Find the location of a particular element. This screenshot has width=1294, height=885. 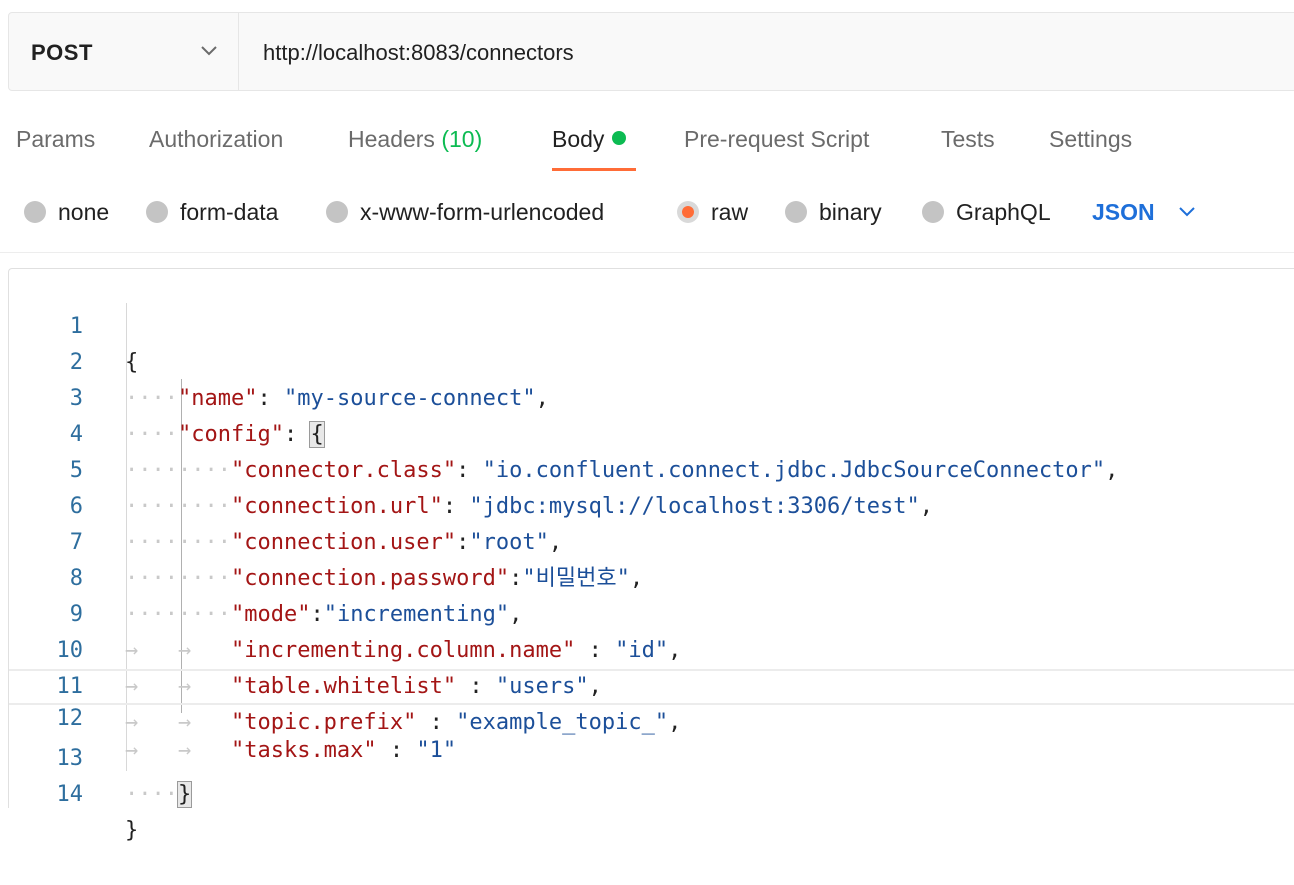

radio-label: GraphQL is located at coordinates (1003, 211).